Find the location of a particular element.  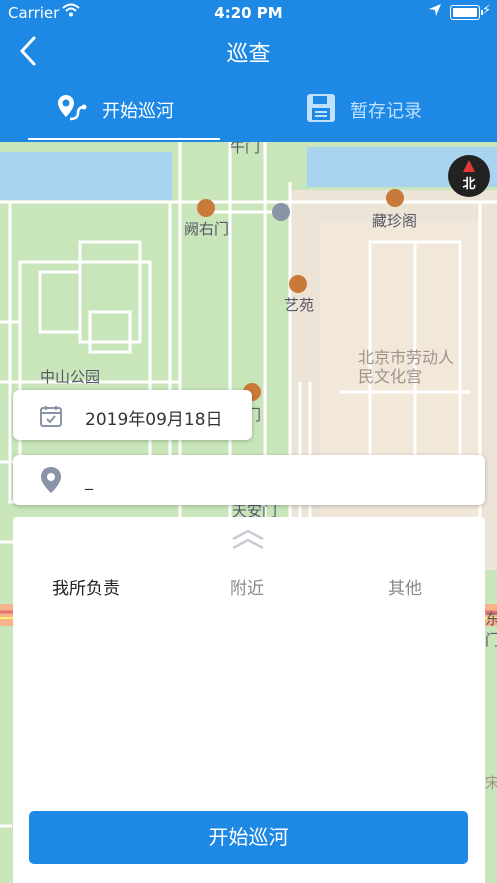

chevron-up-icon is located at coordinates (248, 541).